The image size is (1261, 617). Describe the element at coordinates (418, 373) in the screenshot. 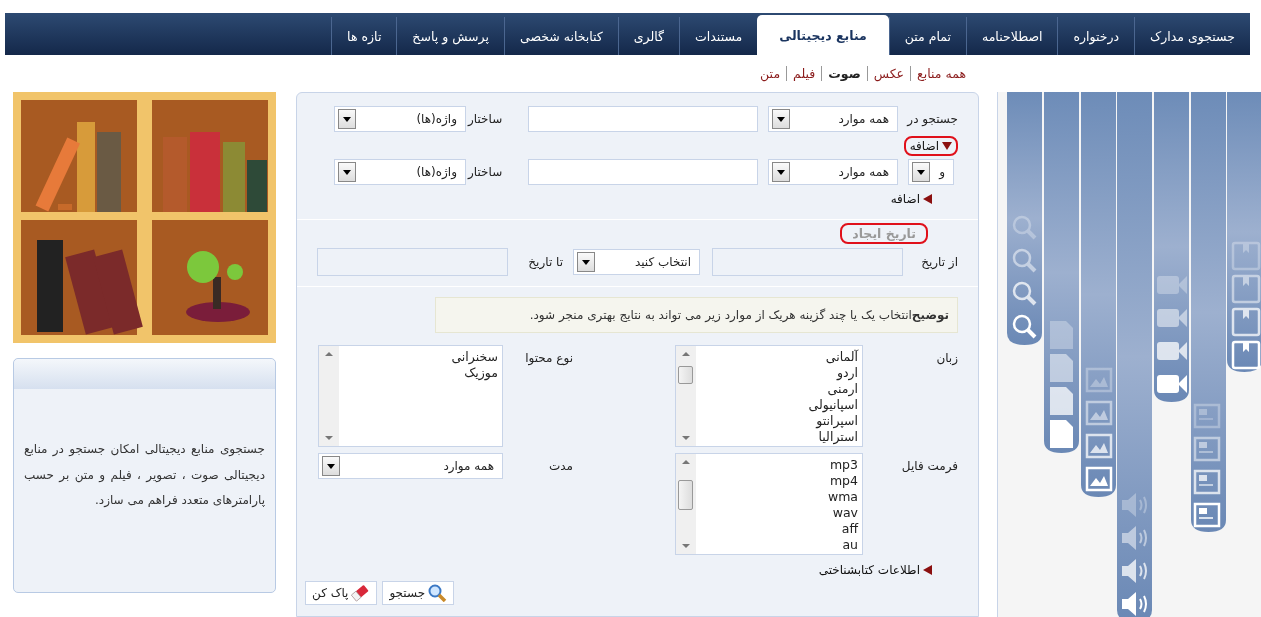

I see `list-option: موزیک` at that location.